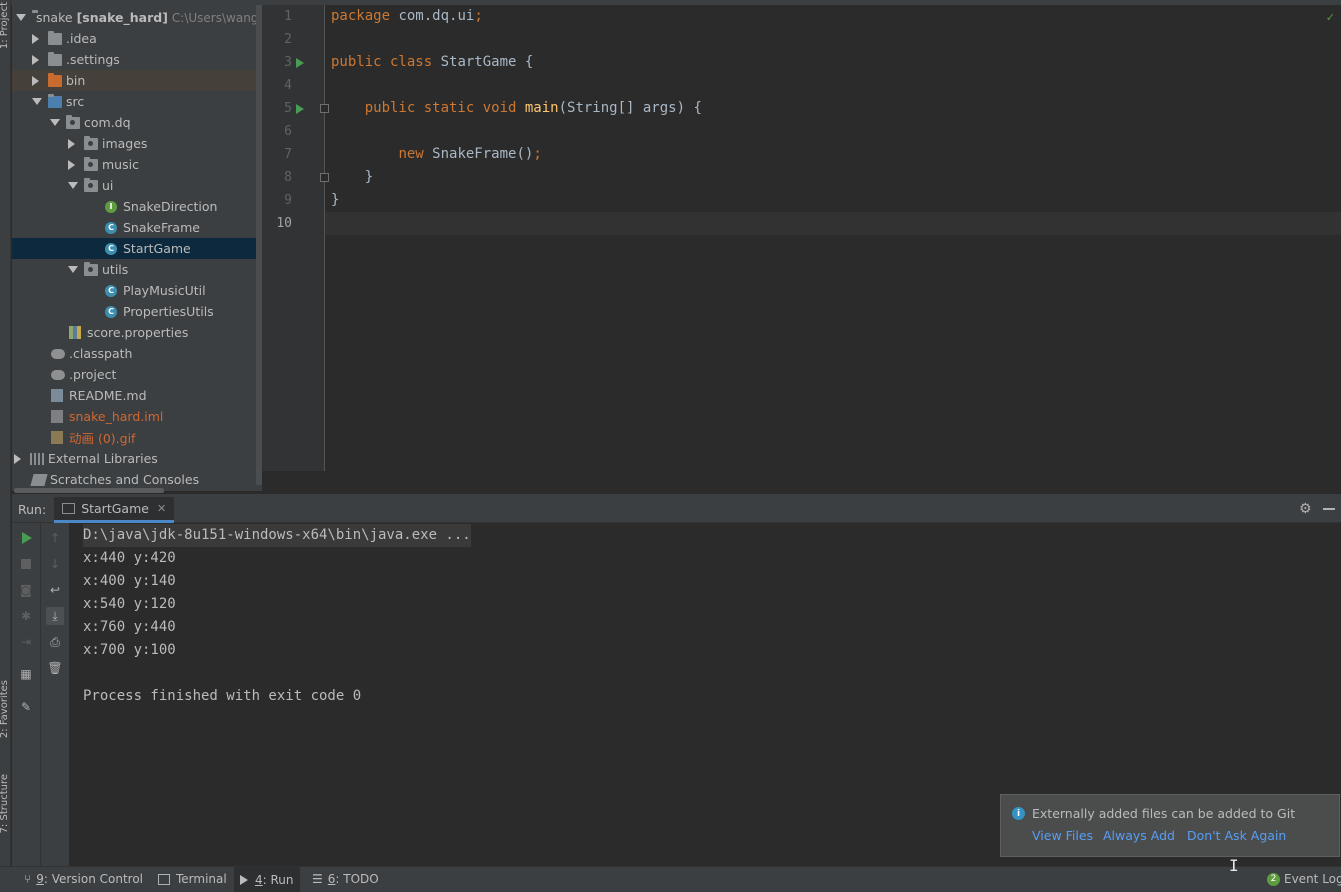 This screenshot has height=892, width=1341. What do you see at coordinates (137, 227) in the screenshot?
I see `tree-item-snakeframe: C SnakeFrame` at bounding box center [137, 227].